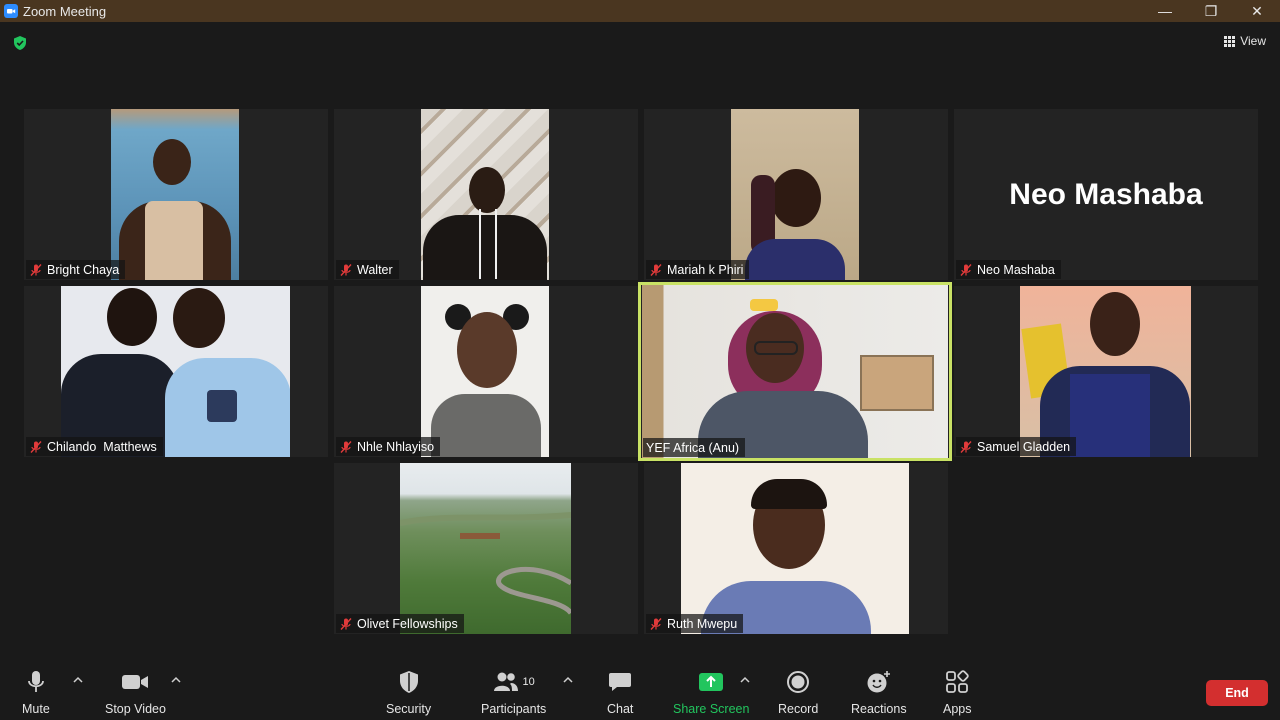 This screenshot has height=720, width=1280. I want to click on chat-label: Chat, so click(620, 709).